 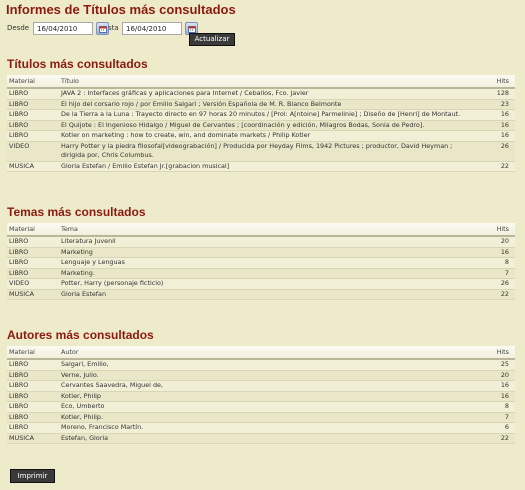 What do you see at coordinates (267, 294) in the screenshot?
I see `theme-cell: Gloria Estefan` at bounding box center [267, 294].